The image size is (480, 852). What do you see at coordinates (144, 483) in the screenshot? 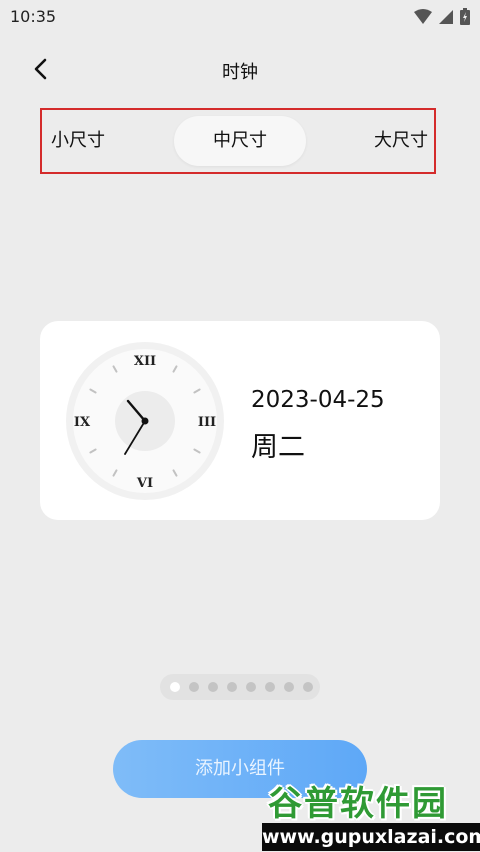
I see `numeral-vi: VI` at bounding box center [144, 483].